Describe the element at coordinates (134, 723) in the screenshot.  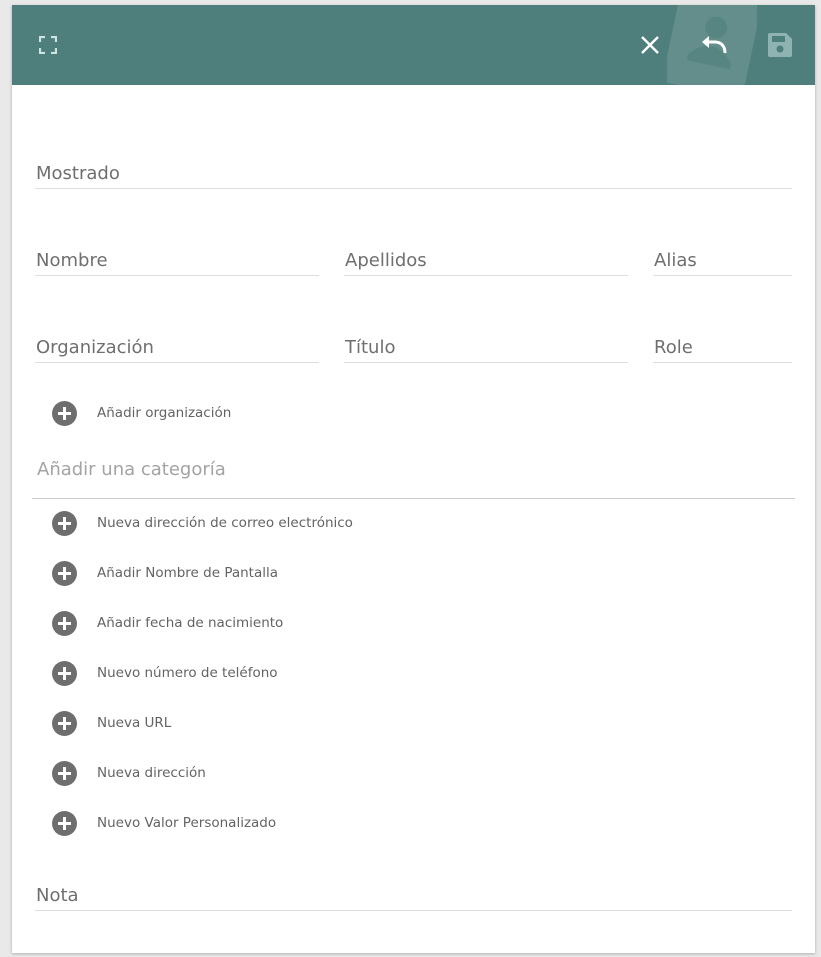
I see `add-url-label: Nueva URL` at that location.